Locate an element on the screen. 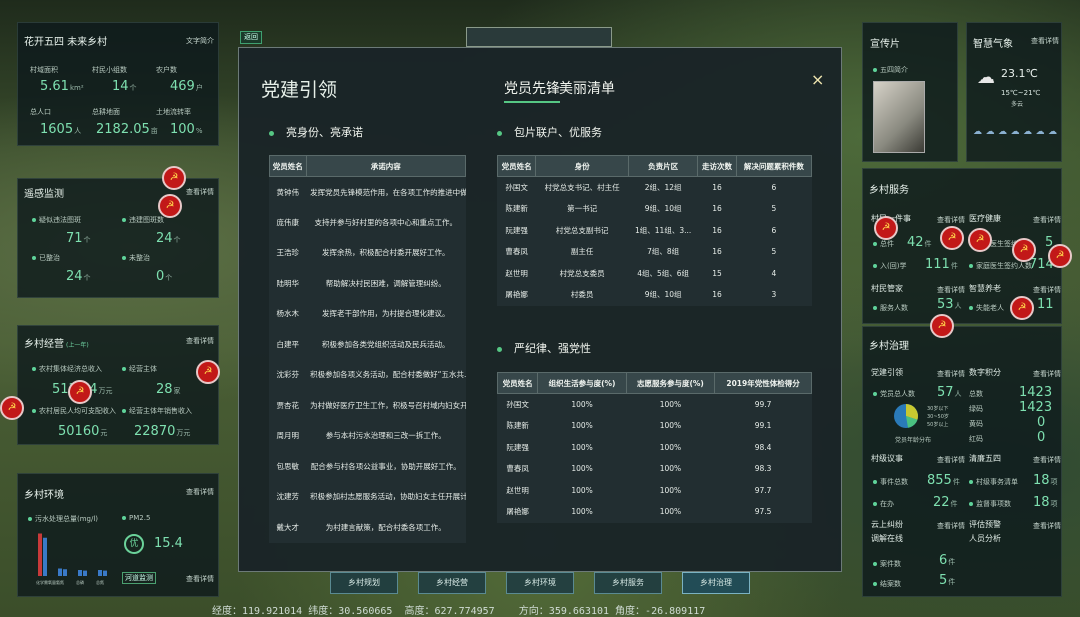 This screenshot has width=1080, height=617. table-cell: 2组、12组 is located at coordinates (663, 187).